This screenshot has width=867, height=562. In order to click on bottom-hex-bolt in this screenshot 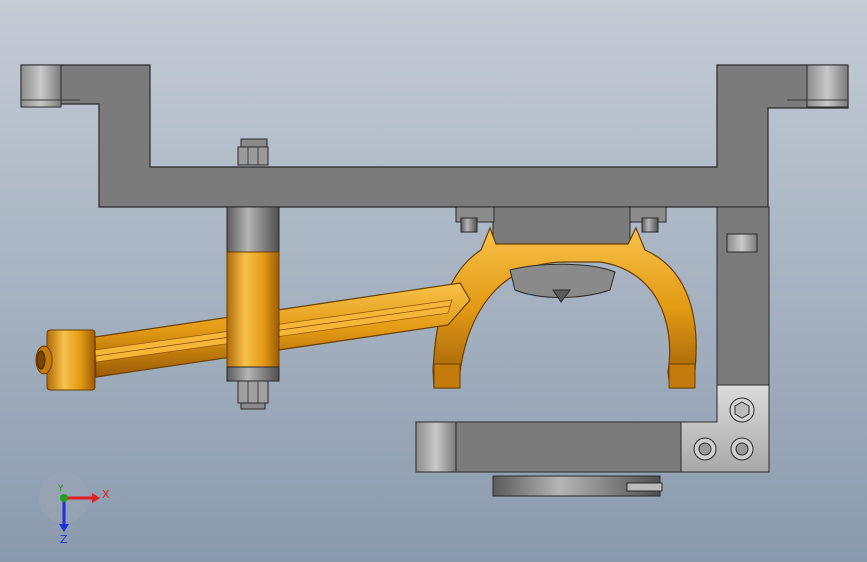, I will do `click(253, 395)`.